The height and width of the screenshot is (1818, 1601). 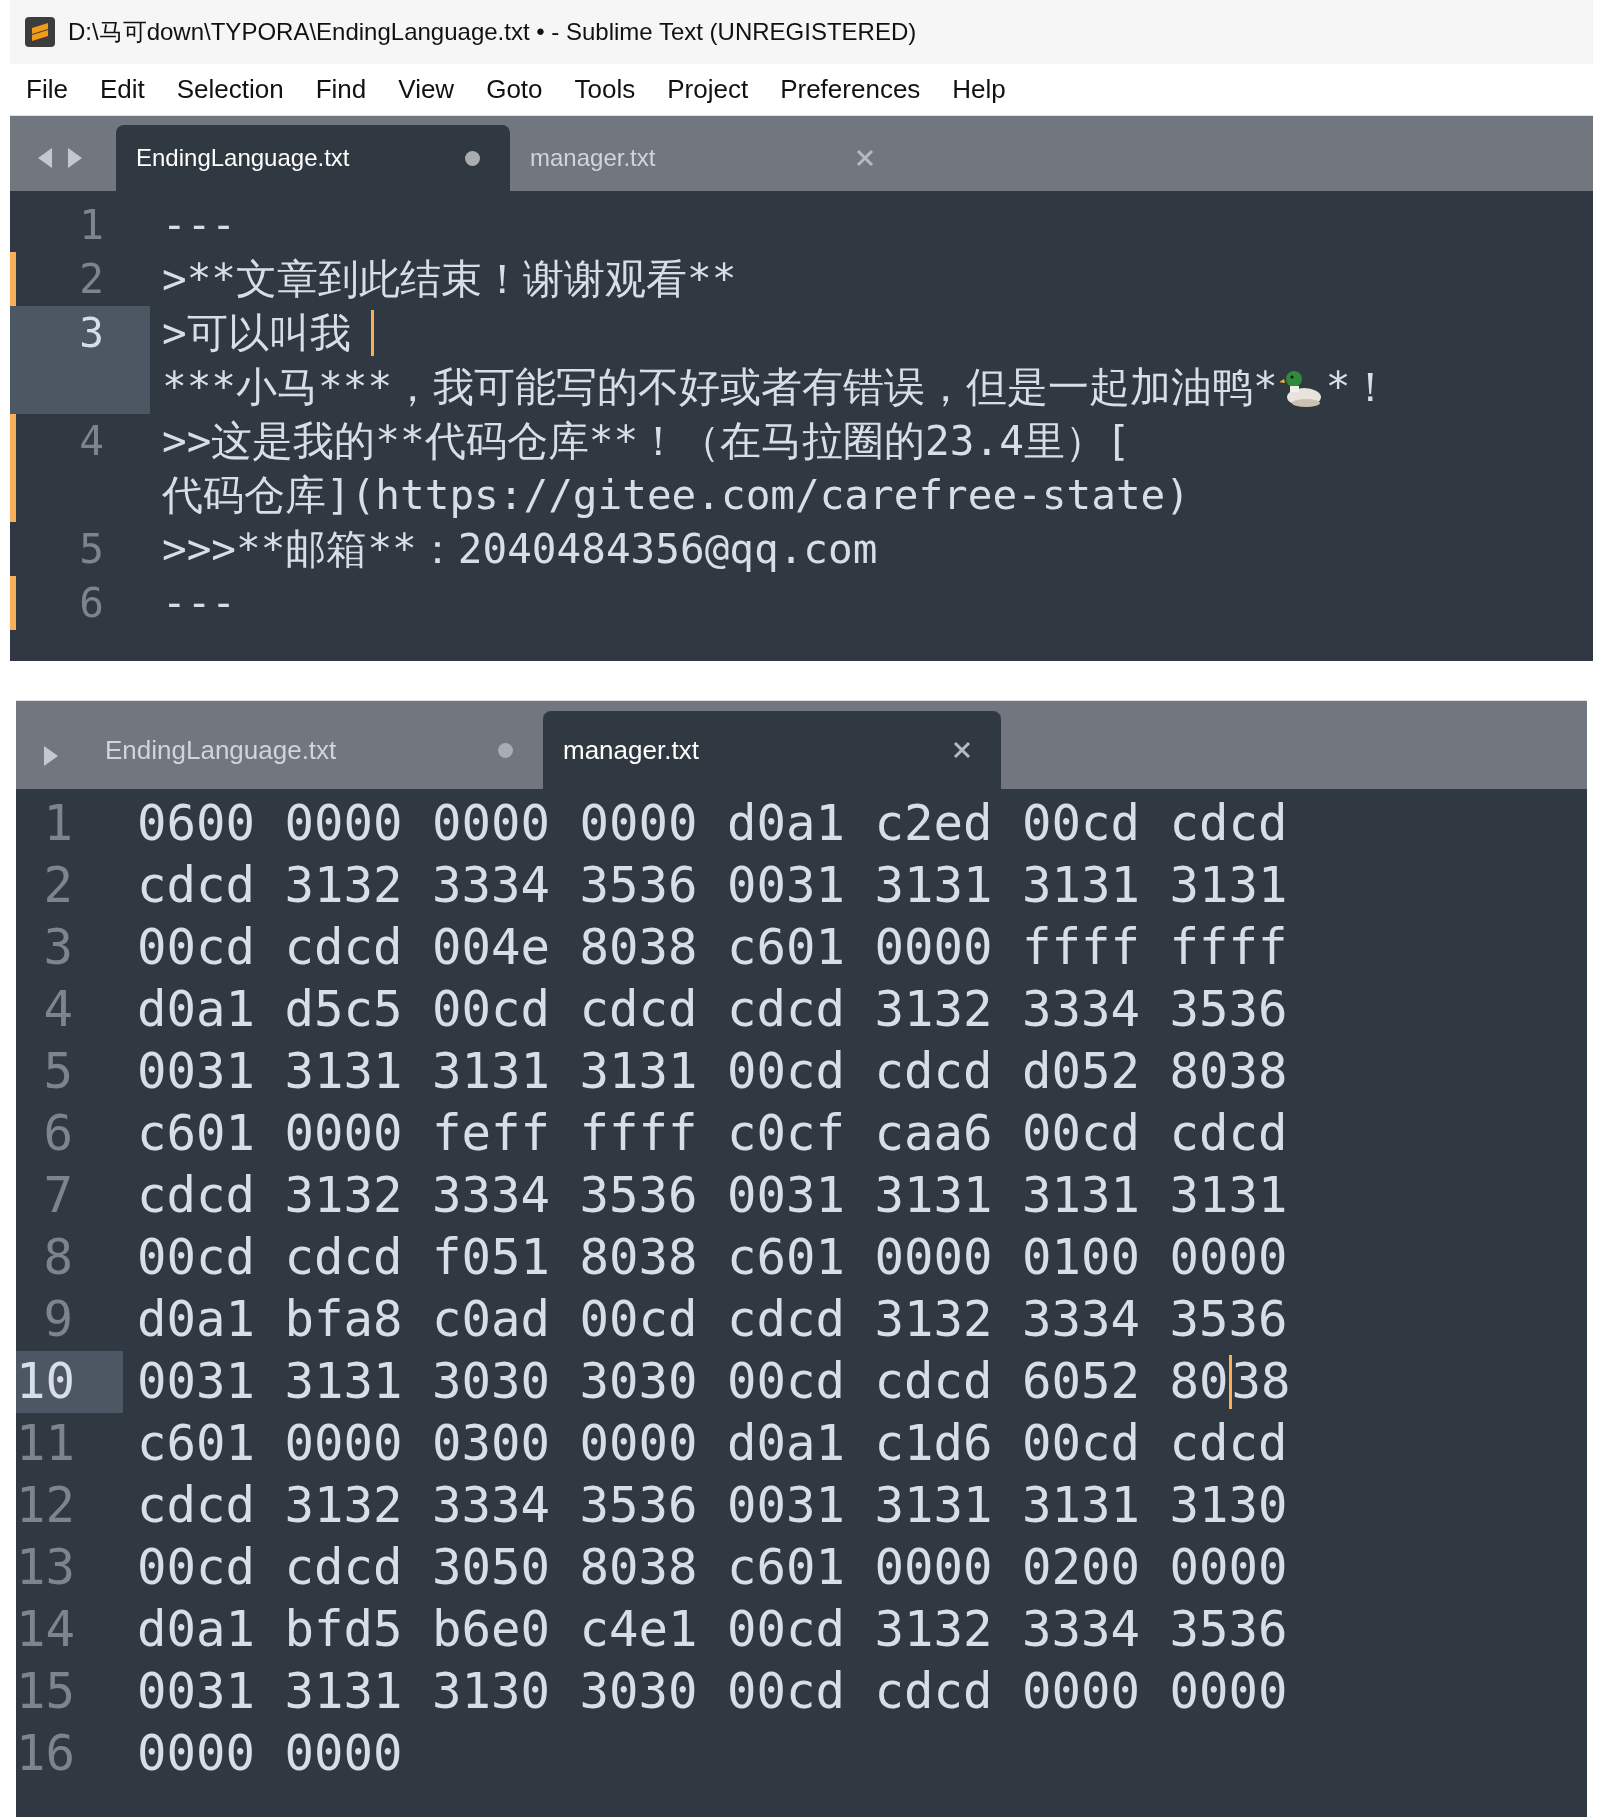 I want to click on code-text: 0600 0000 0000 0000 d0a1 c2ed 00cd cdcd, so click(x=712, y=824).